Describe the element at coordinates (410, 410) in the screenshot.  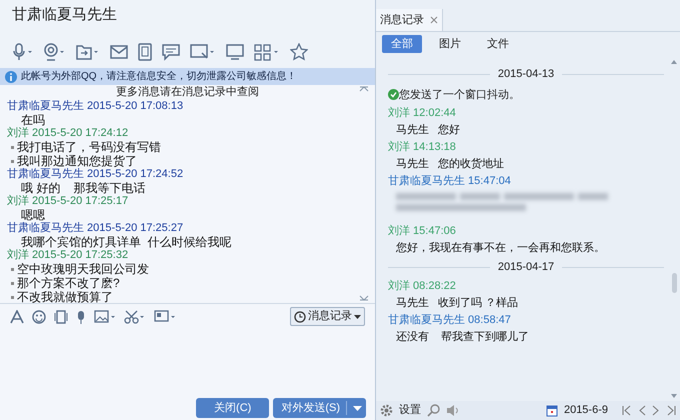
I see `settings-link: 设置` at that location.